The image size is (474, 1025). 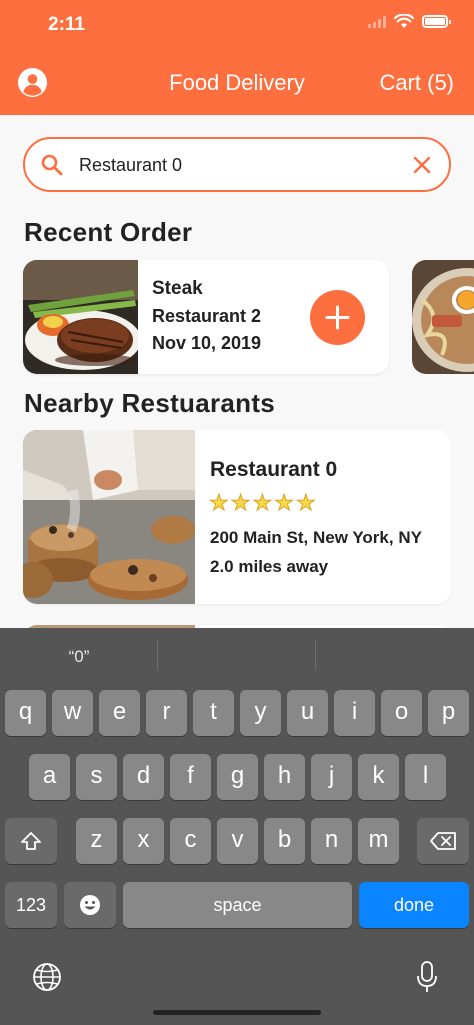 I want to click on order-restaurant: Restaurant 2, so click(x=207, y=316).